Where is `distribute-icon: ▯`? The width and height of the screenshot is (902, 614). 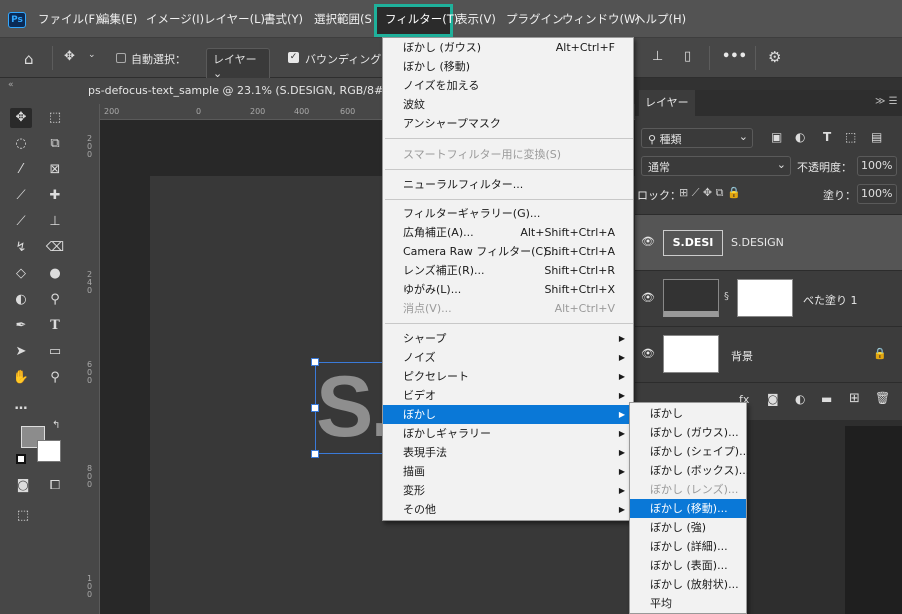 distribute-icon: ▯ is located at coordinates (687, 56).